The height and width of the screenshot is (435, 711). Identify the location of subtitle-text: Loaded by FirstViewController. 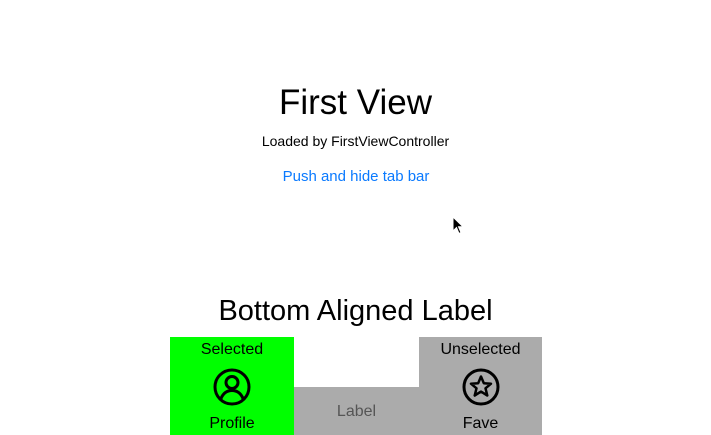
(355, 141).